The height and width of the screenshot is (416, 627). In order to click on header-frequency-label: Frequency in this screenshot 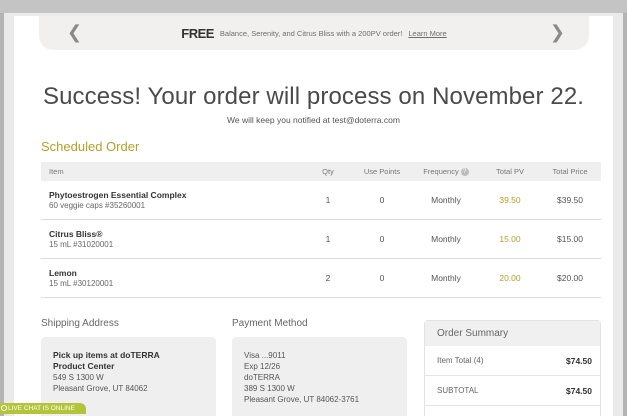, I will do `click(441, 171)`.